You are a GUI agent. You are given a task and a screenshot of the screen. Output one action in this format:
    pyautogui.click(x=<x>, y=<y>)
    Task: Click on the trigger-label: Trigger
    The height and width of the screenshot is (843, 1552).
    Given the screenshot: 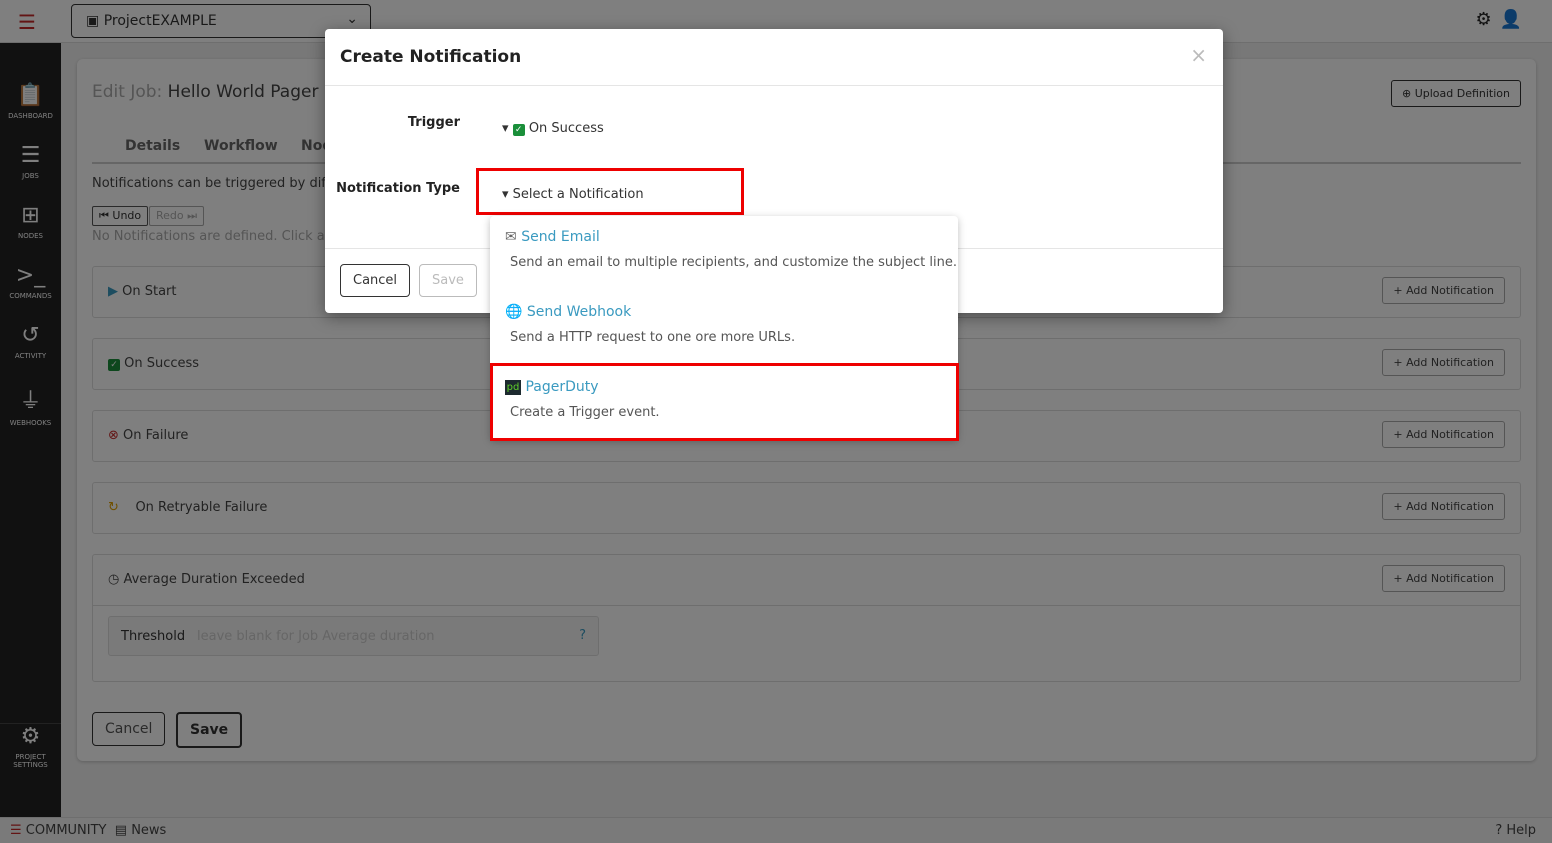 What is the action you would take?
    pyautogui.click(x=433, y=122)
    